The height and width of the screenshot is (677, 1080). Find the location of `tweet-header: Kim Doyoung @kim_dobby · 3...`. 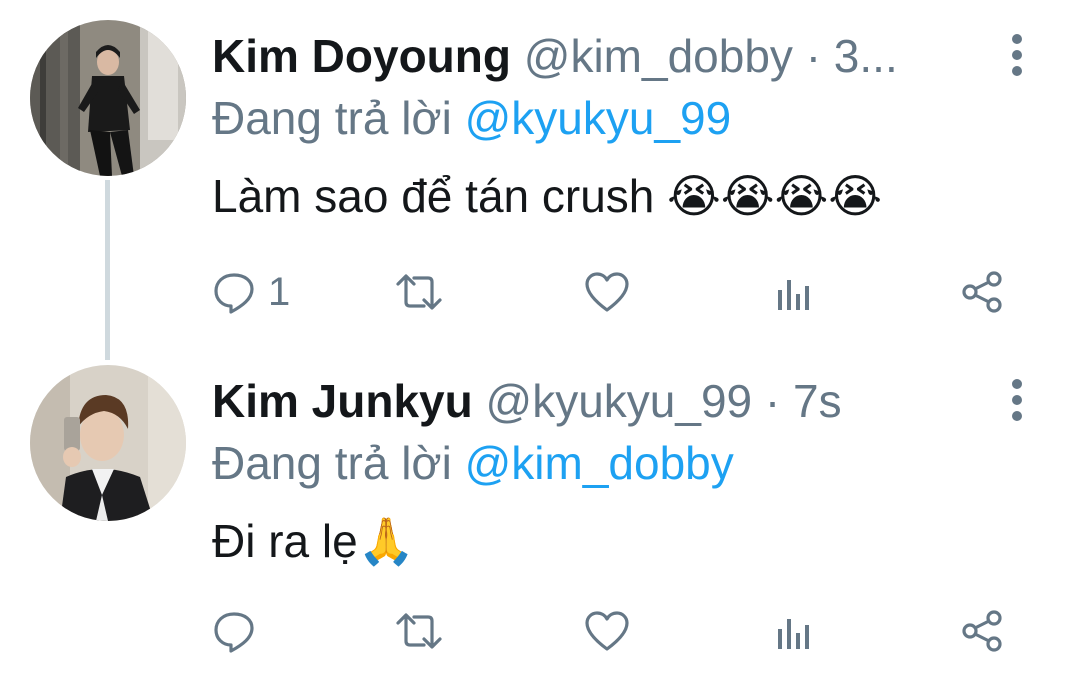

tweet-header: Kim Doyoung @kim_dobby · 3... is located at coordinates (599, 56).